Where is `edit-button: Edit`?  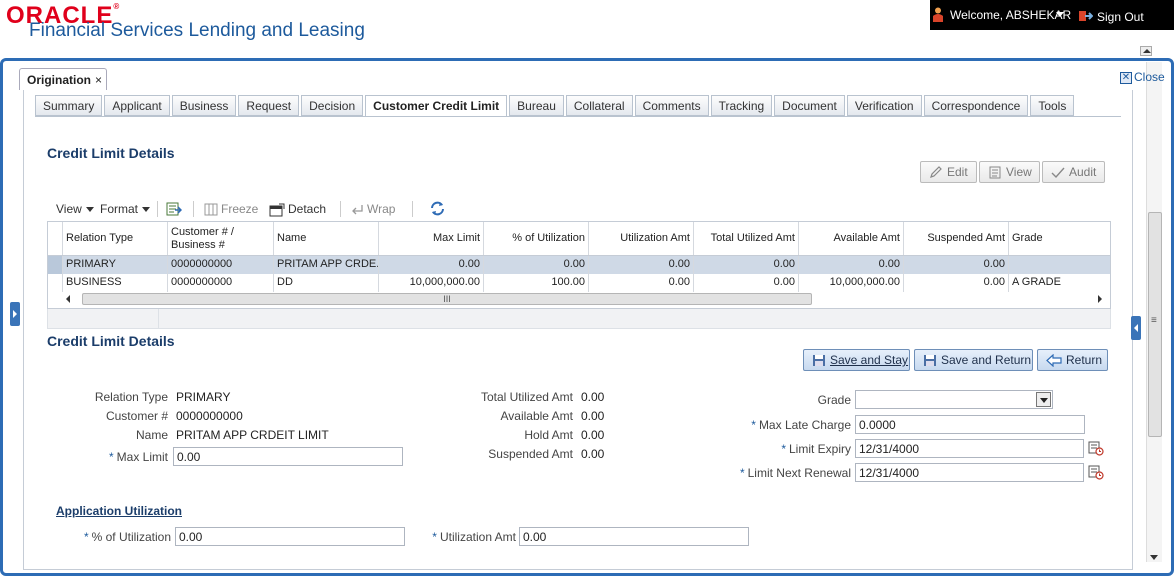
edit-button: Edit is located at coordinates (948, 172).